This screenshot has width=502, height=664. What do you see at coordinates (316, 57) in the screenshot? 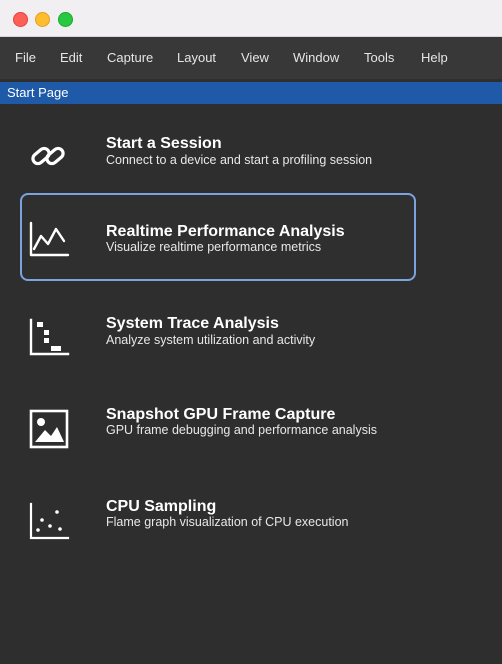
I see `menu-window: Window` at bounding box center [316, 57].